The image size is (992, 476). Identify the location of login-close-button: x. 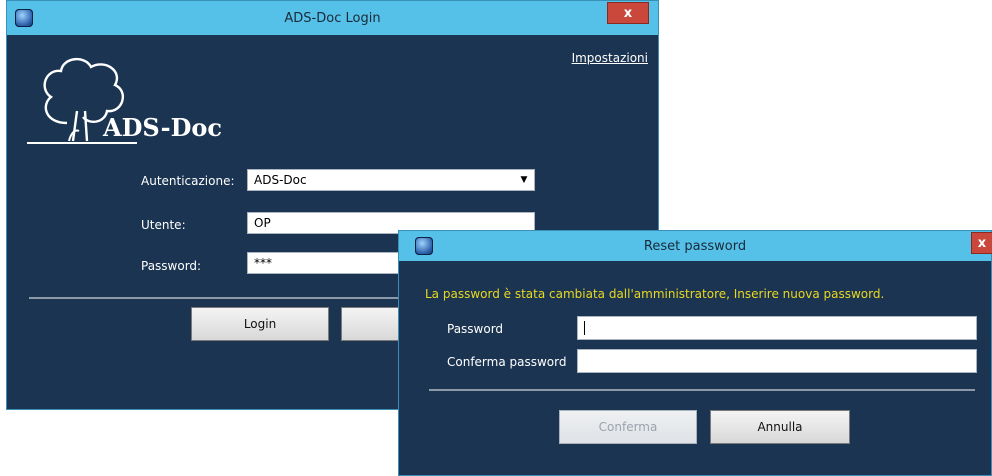
(628, 13).